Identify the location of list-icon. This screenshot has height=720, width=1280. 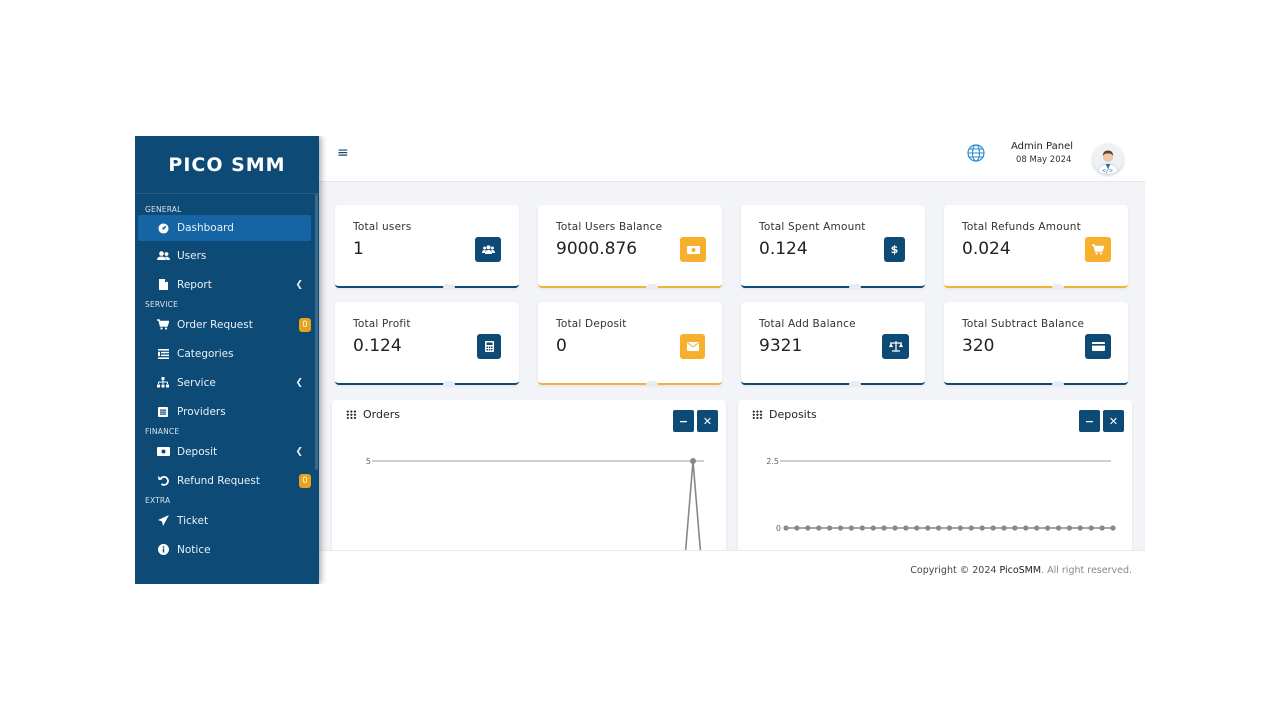
(163, 353).